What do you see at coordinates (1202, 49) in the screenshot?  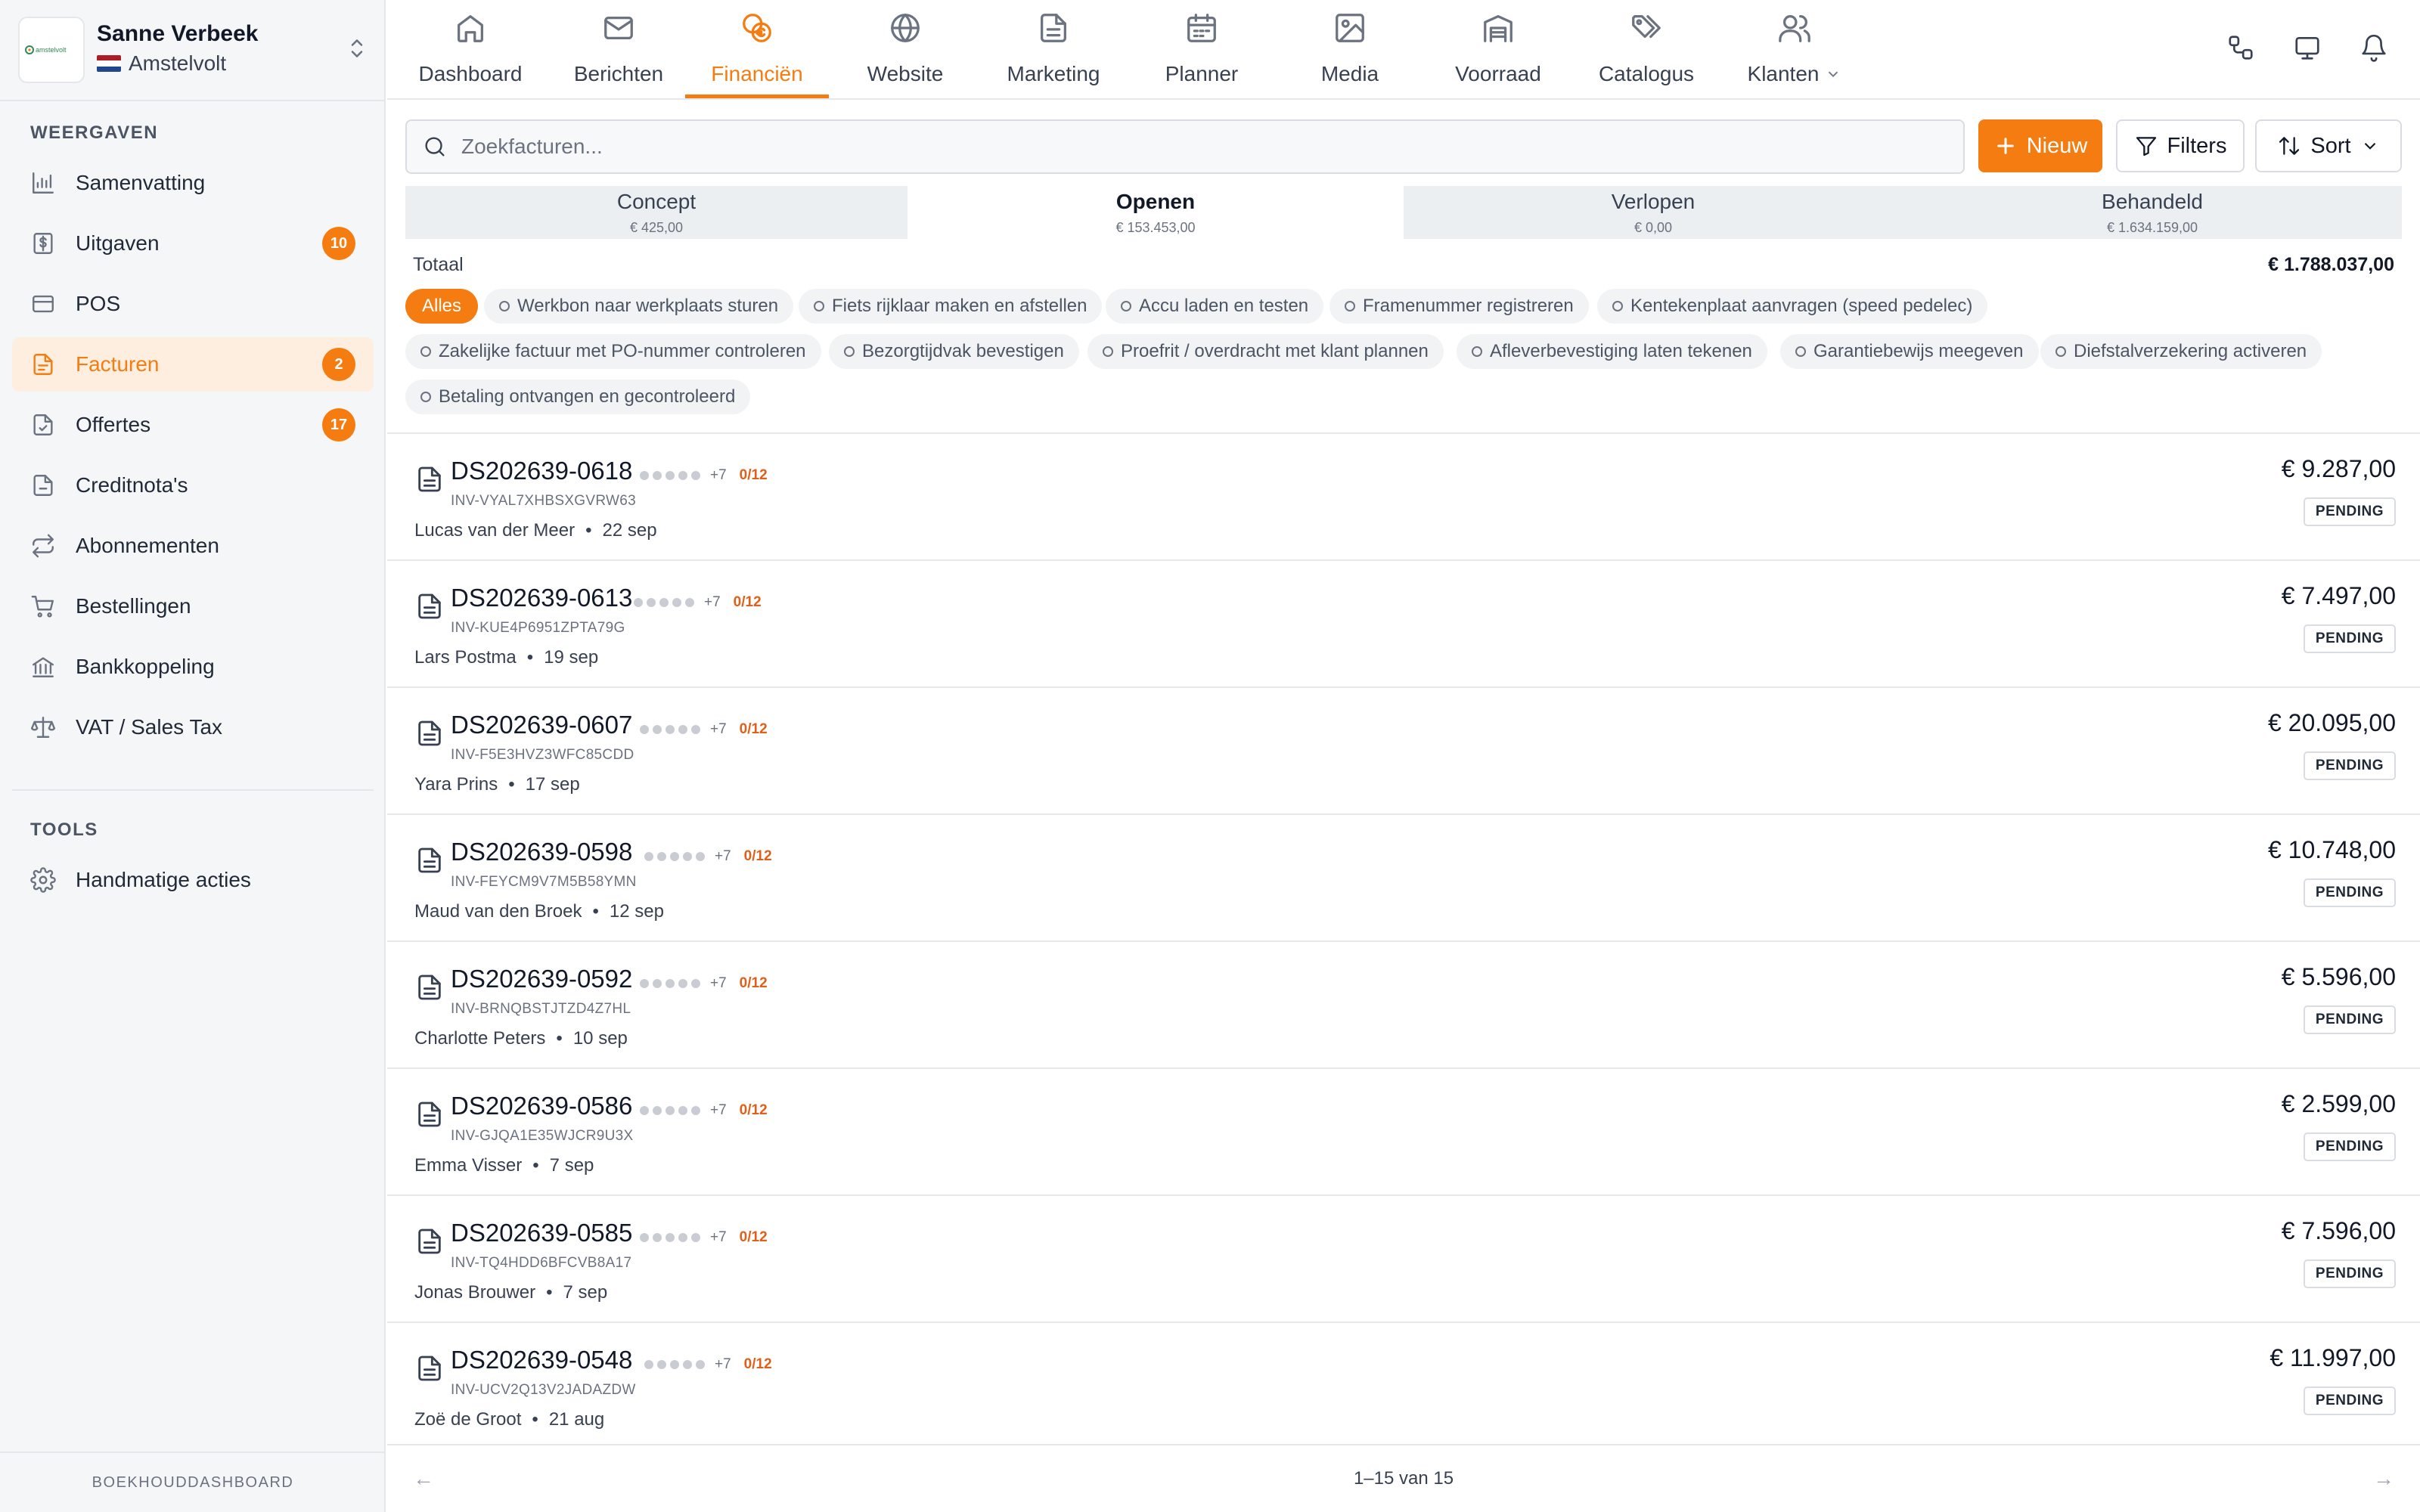 I see `tab-planner: Planner` at bounding box center [1202, 49].